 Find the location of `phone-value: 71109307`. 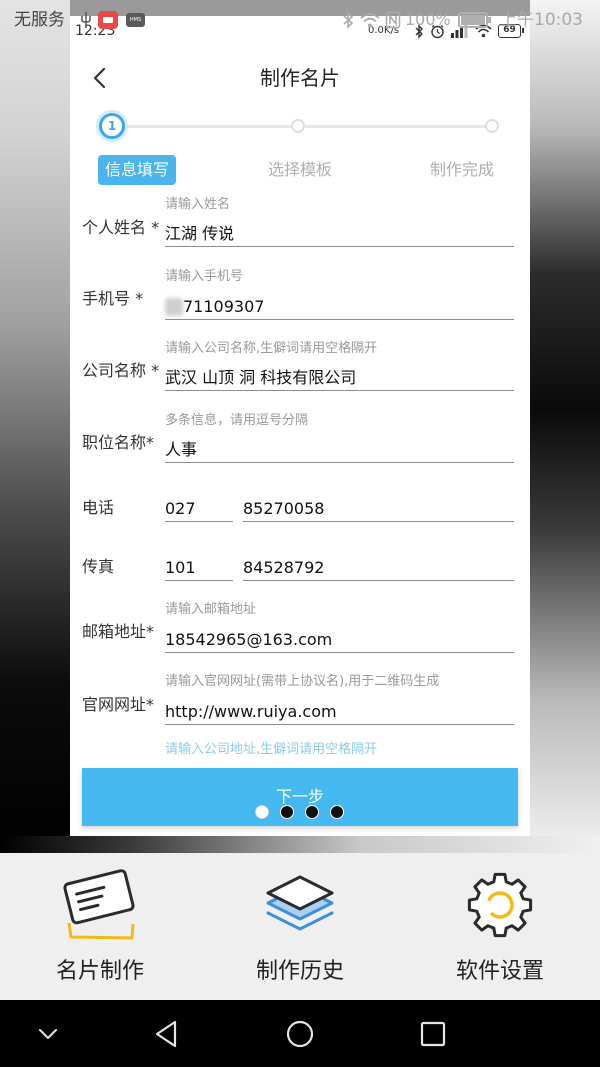

phone-value: 71109307 is located at coordinates (224, 306).